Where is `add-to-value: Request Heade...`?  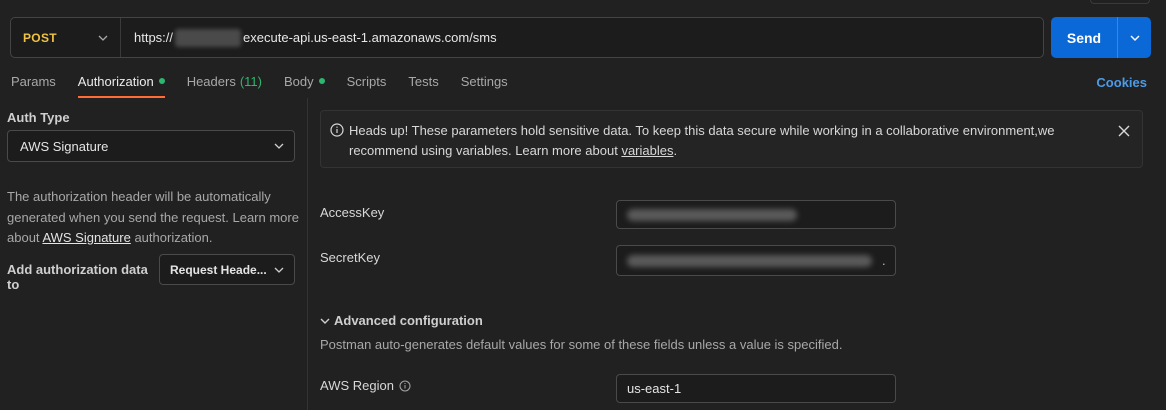 add-to-value: Request Heade... is located at coordinates (218, 269).